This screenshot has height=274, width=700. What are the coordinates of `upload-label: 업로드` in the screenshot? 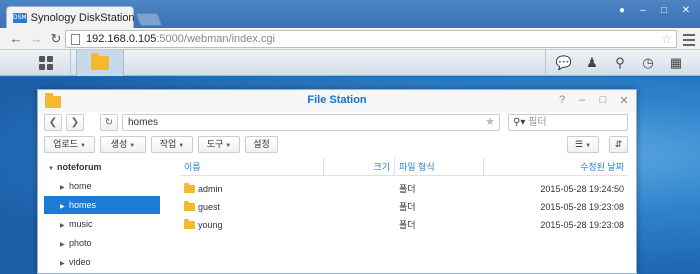 It's located at (65, 144).